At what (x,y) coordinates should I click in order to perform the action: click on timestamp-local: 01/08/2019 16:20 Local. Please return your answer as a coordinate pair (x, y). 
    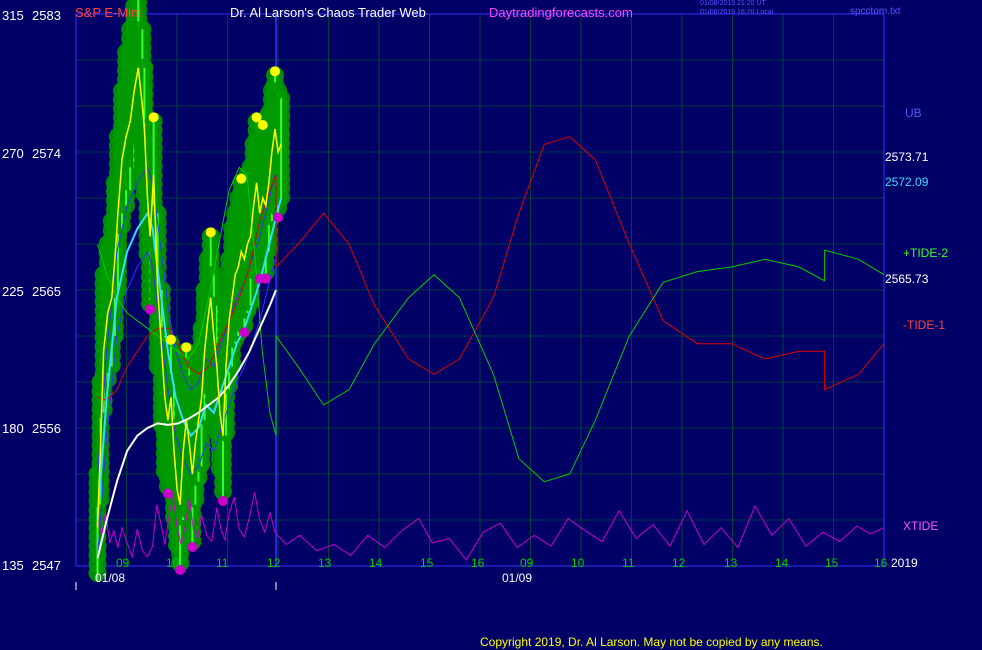
    Looking at the image, I should click on (737, 12).